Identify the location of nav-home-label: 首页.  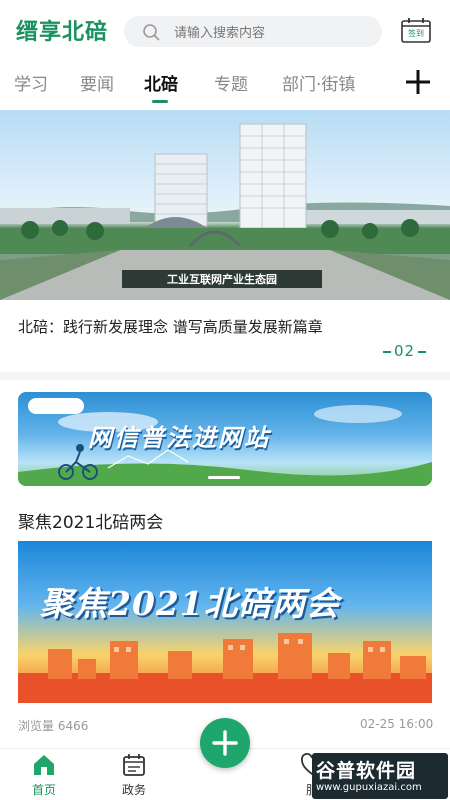
(43, 790).